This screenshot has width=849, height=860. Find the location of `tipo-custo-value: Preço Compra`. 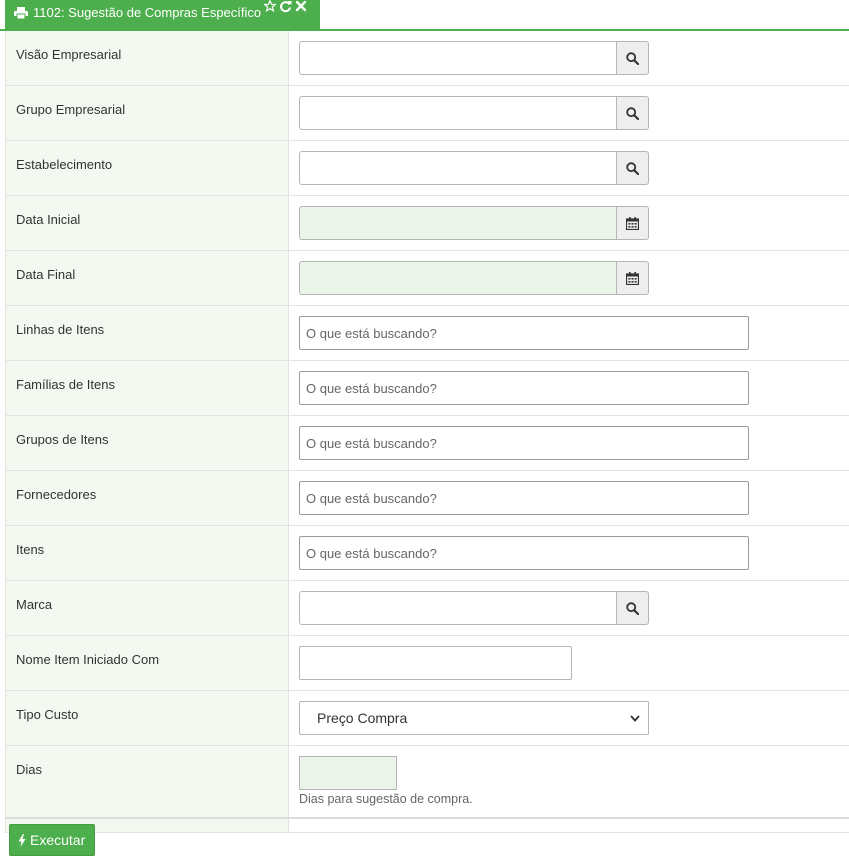

tipo-custo-value: Preço Compra is located at coordinates (362, 718).